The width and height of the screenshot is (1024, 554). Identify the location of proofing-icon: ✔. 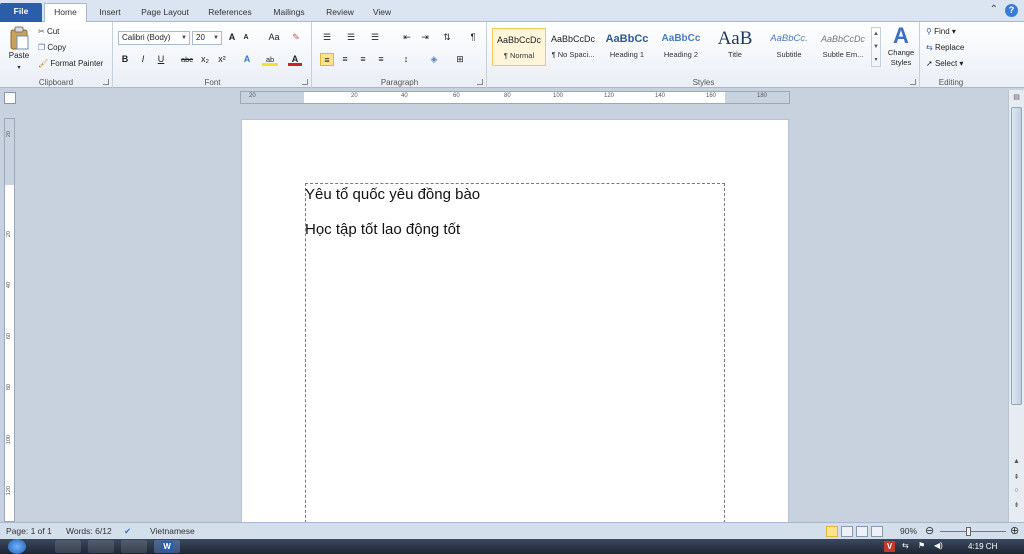
(127, 531).